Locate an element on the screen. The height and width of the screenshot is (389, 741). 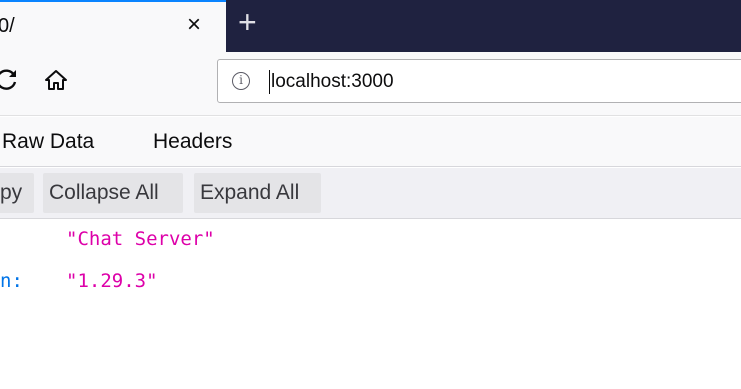
home-icon is located at coordinates (56, 82).